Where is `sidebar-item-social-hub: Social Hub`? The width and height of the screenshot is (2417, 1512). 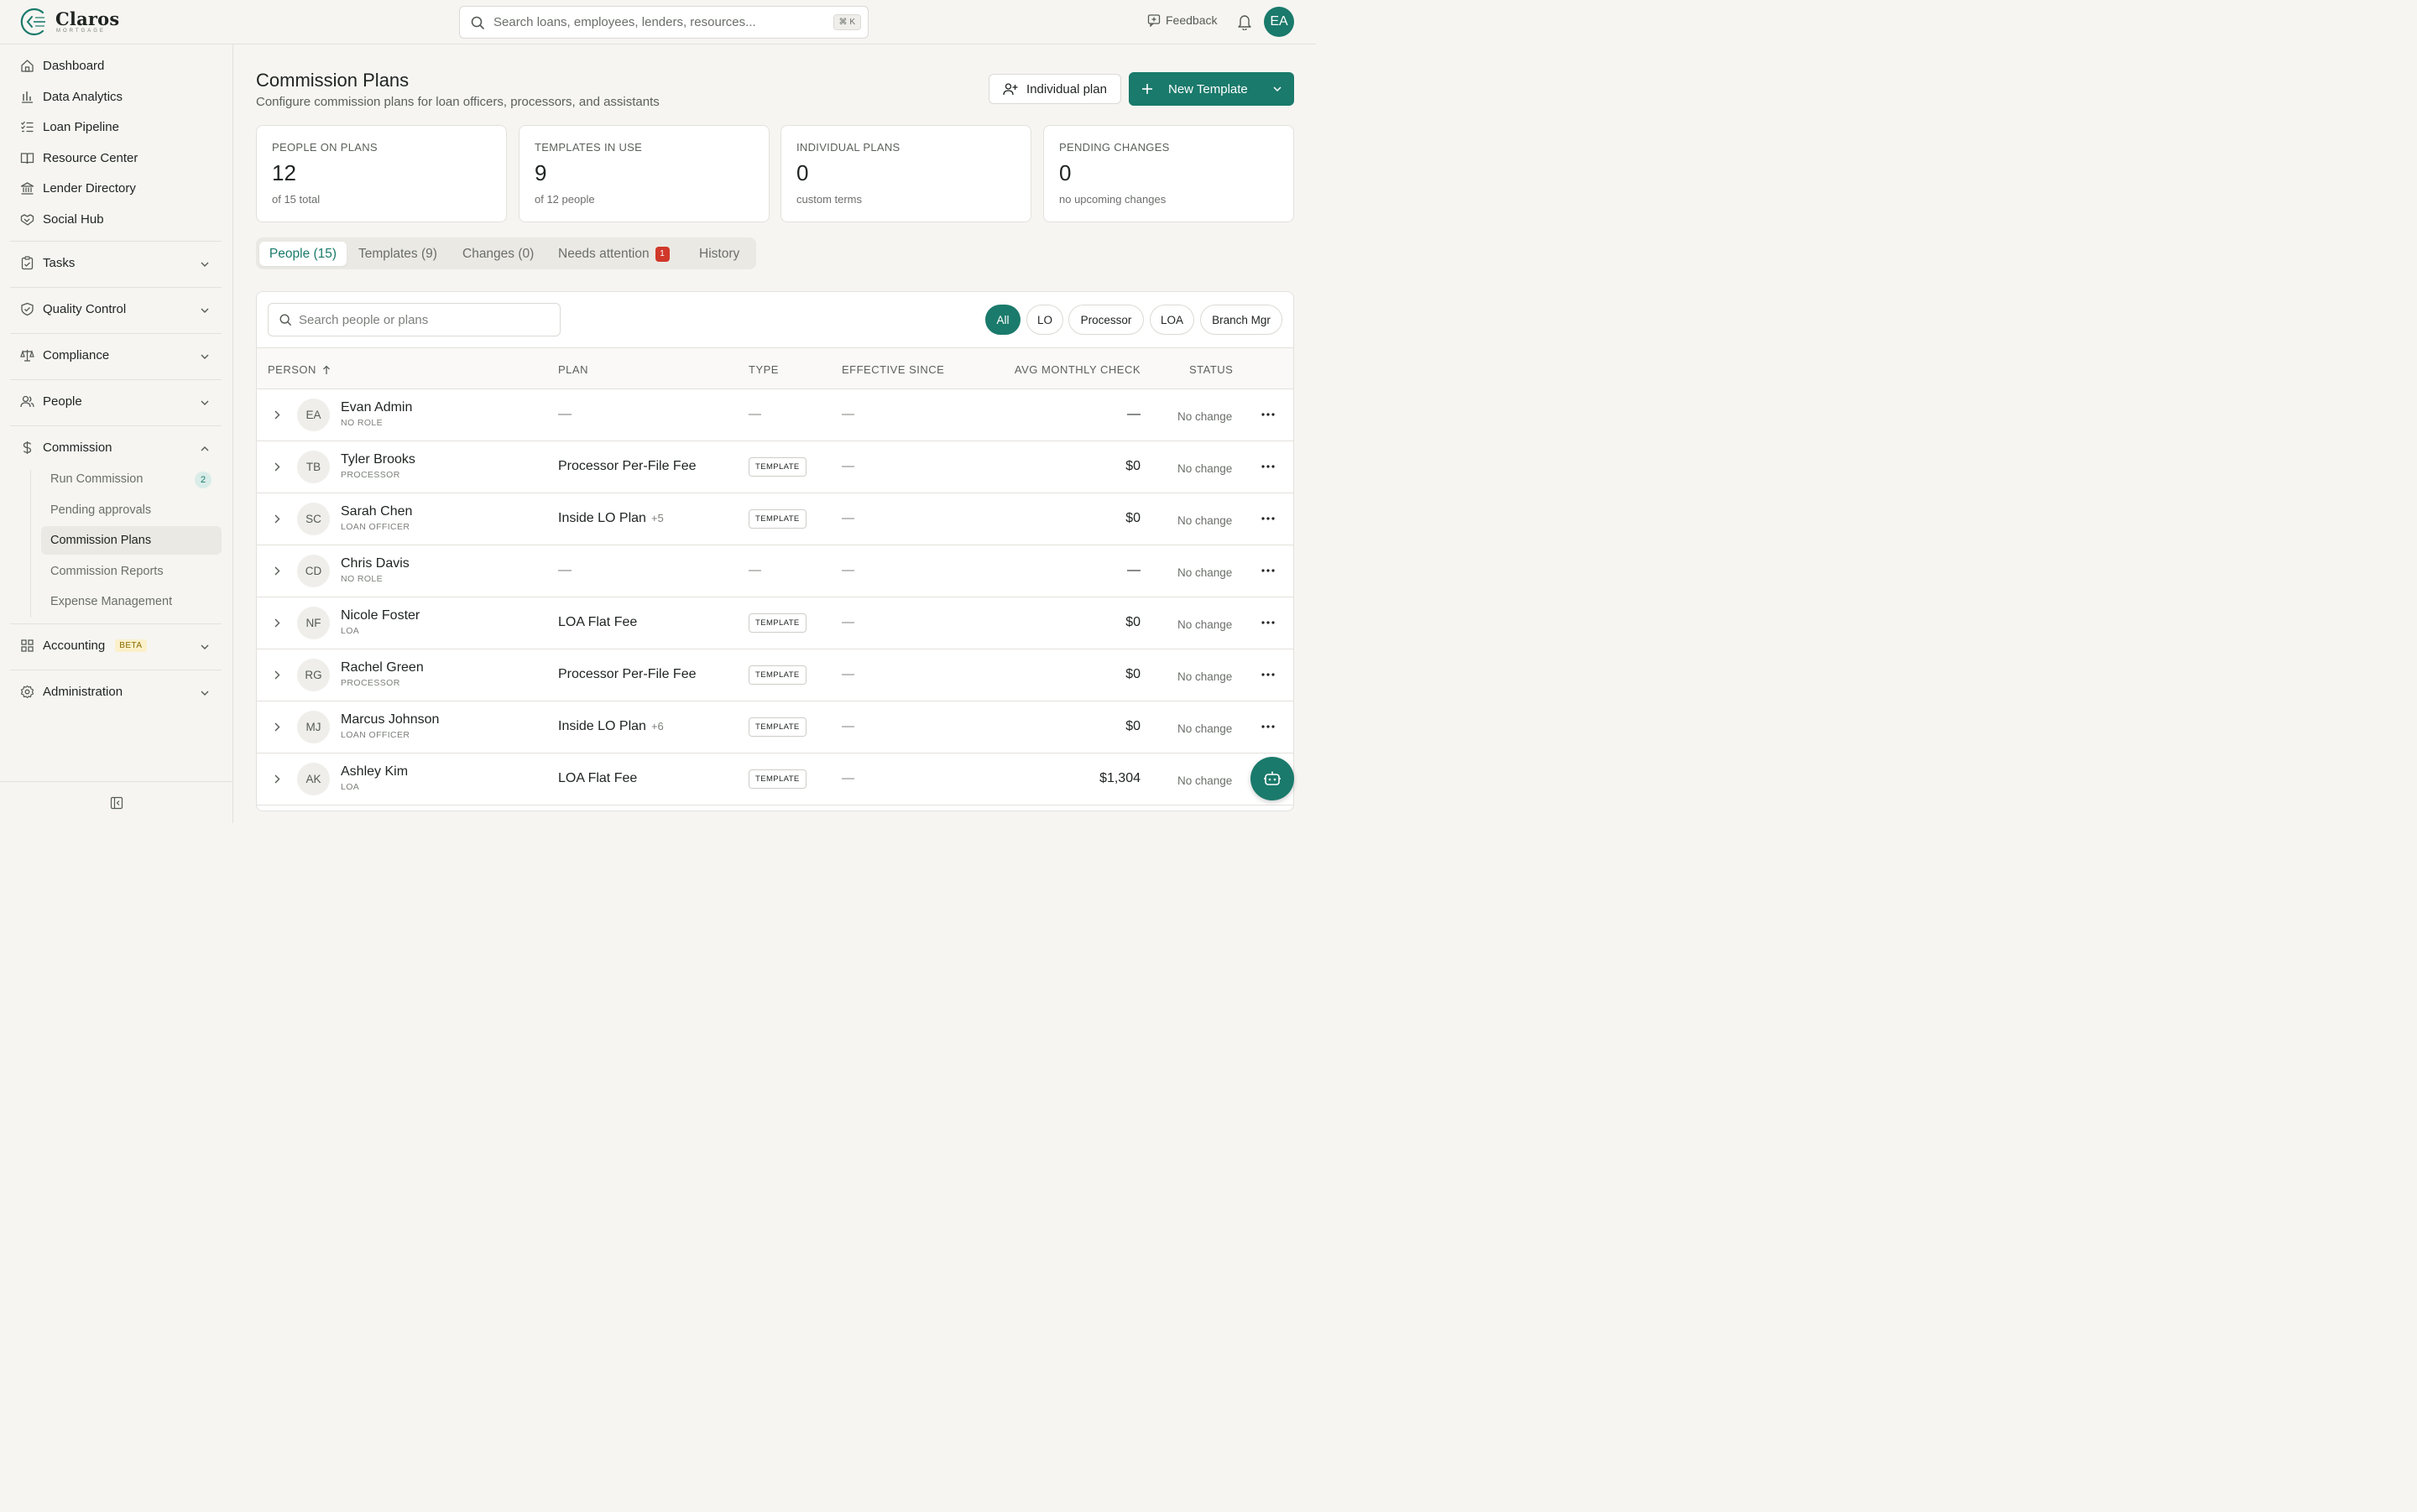
sidebar-item-social-hub: Social Hub is located at coordinates (62, 220).